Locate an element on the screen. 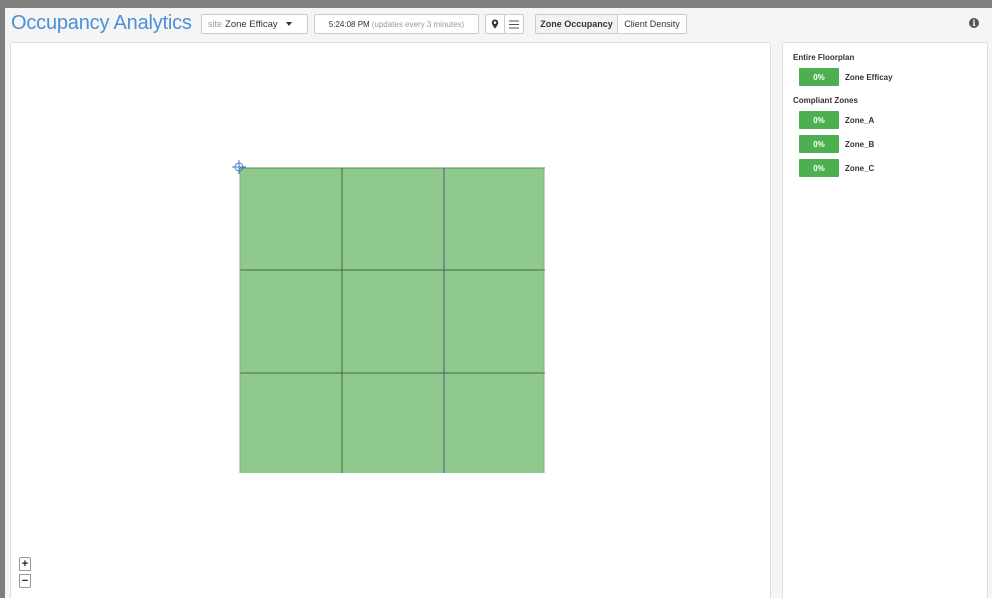 The image size is (992, 598). location-pin-button is located at coordinates (495, 24).